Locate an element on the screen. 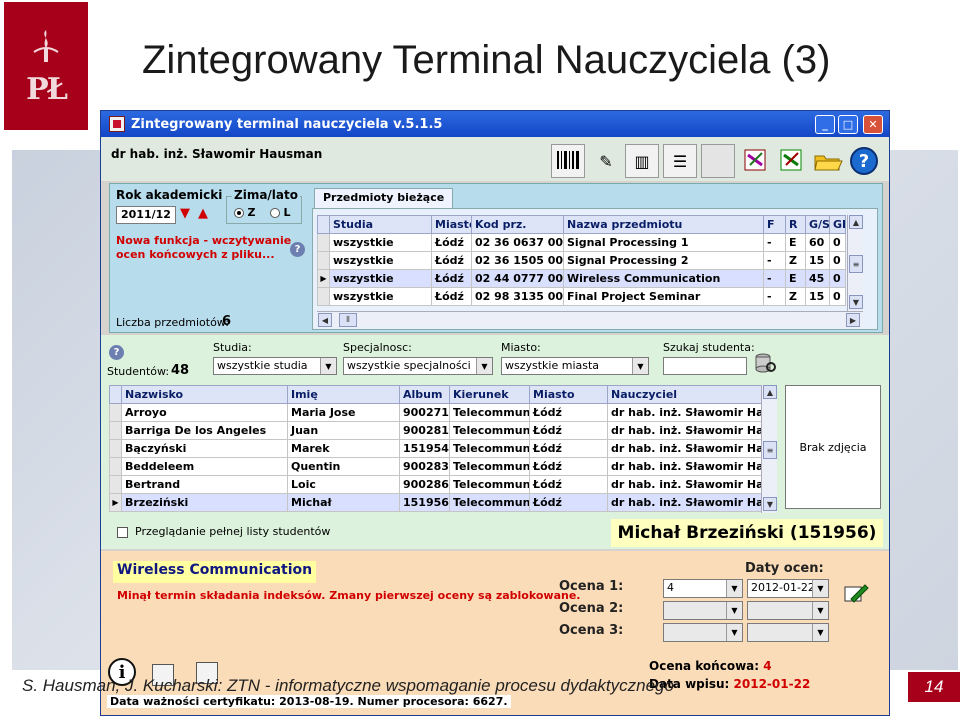 The height and width of the screenshot is (720, 960). year-up-arrow-icon: ▲ is located at coordinates (203, 213).